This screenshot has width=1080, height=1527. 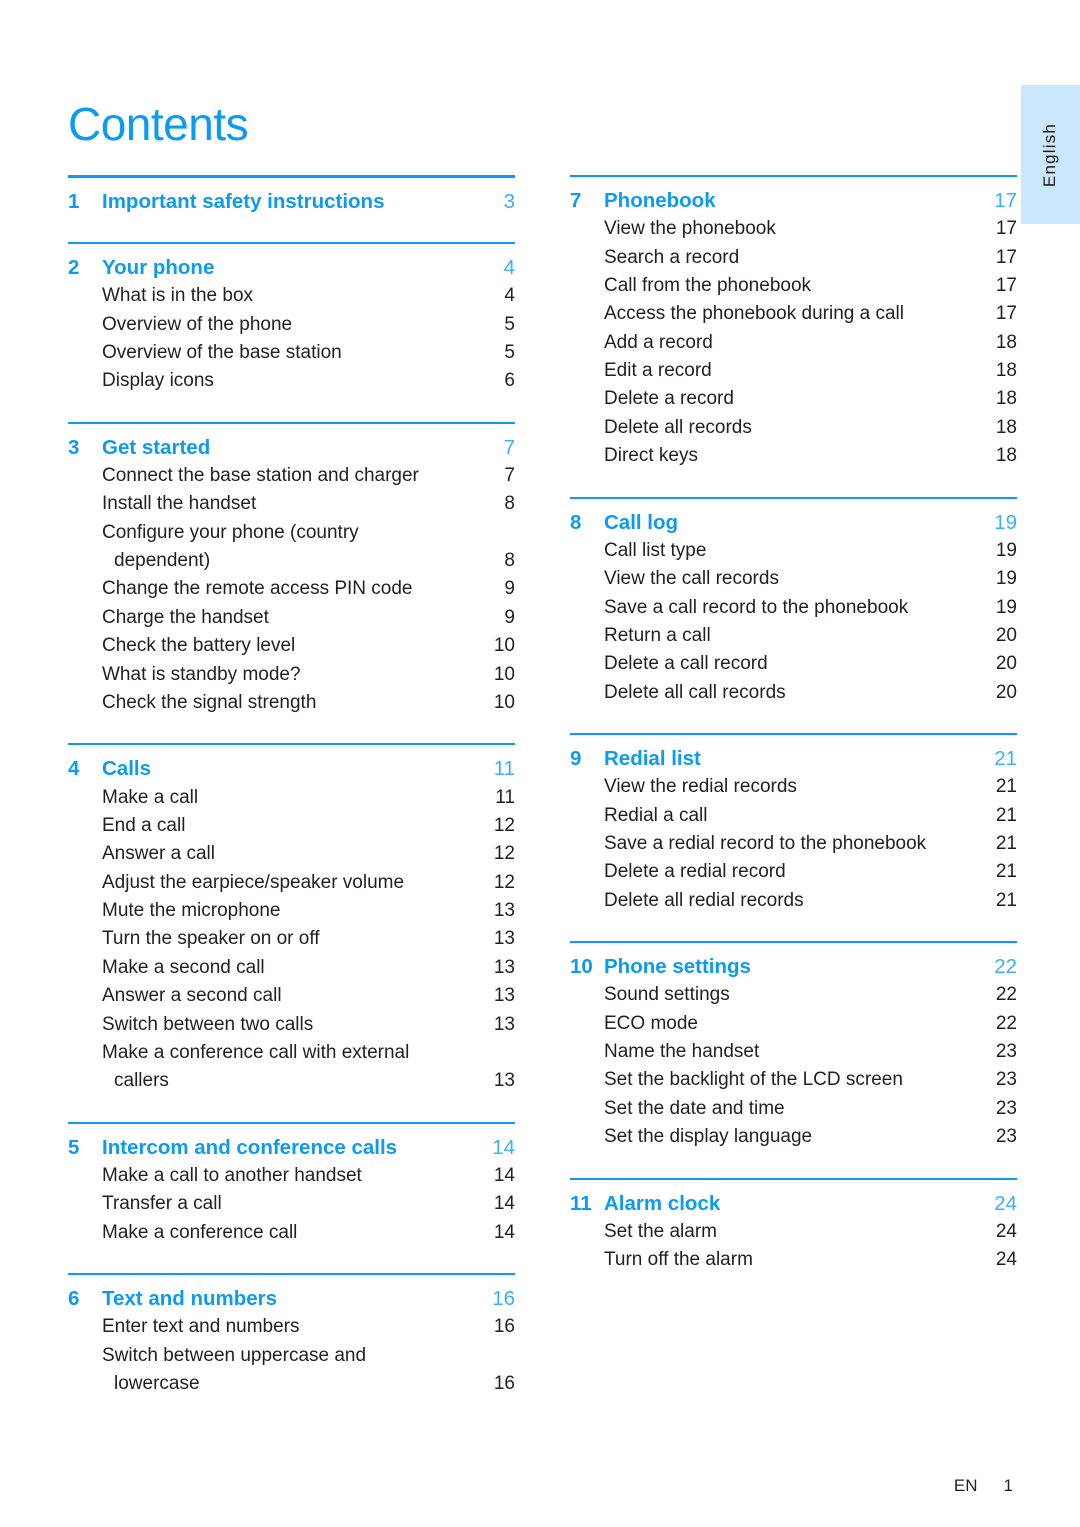 What do you see at coordinates (793, 995) in the screenshot?
I see `toc-entry: Sound settings 22` at bounding box center [793, 995].